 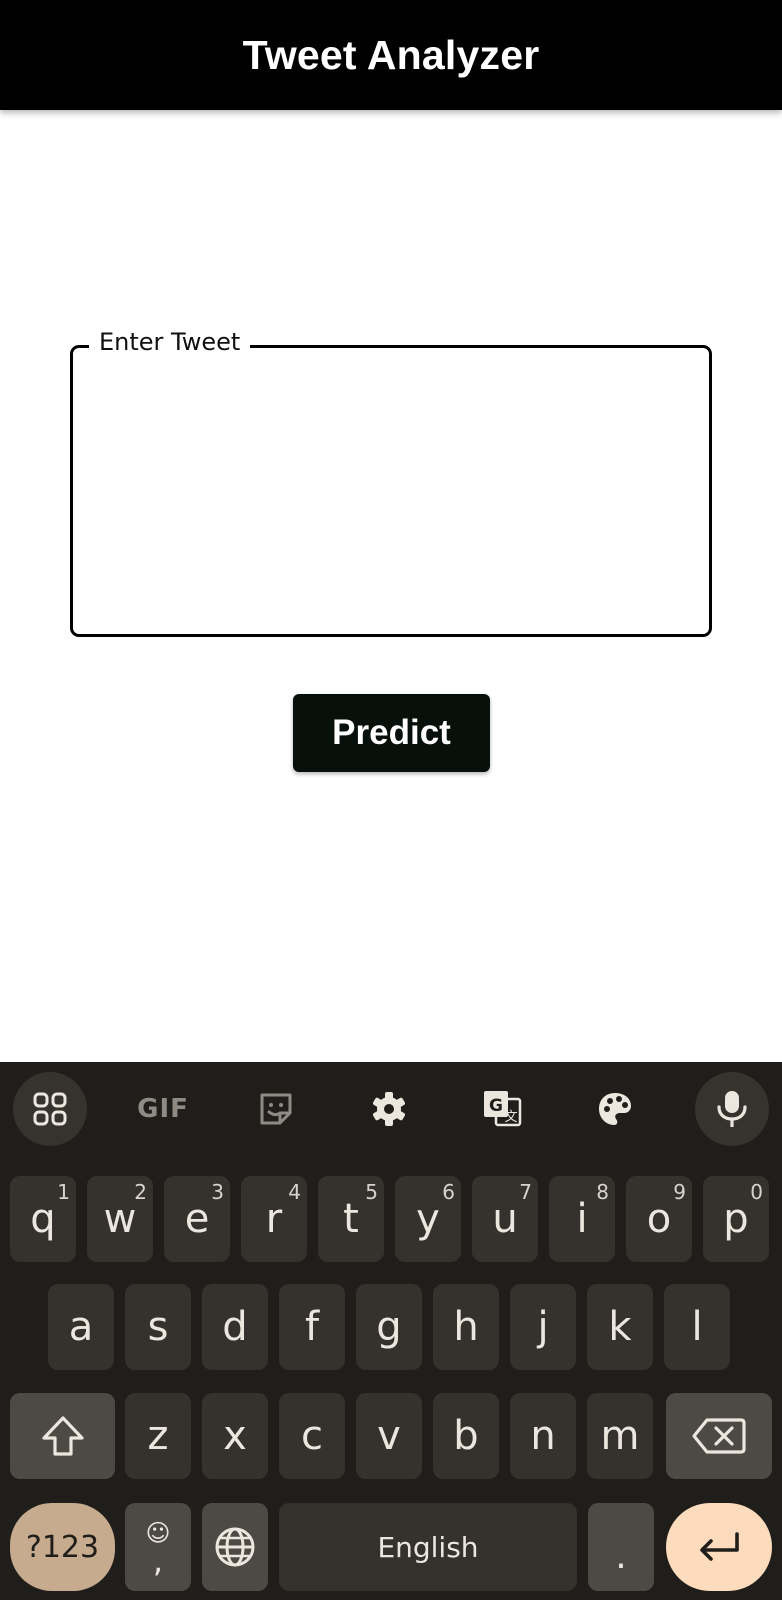 I want to click on key-b: b, so click(x=466, y=1436).